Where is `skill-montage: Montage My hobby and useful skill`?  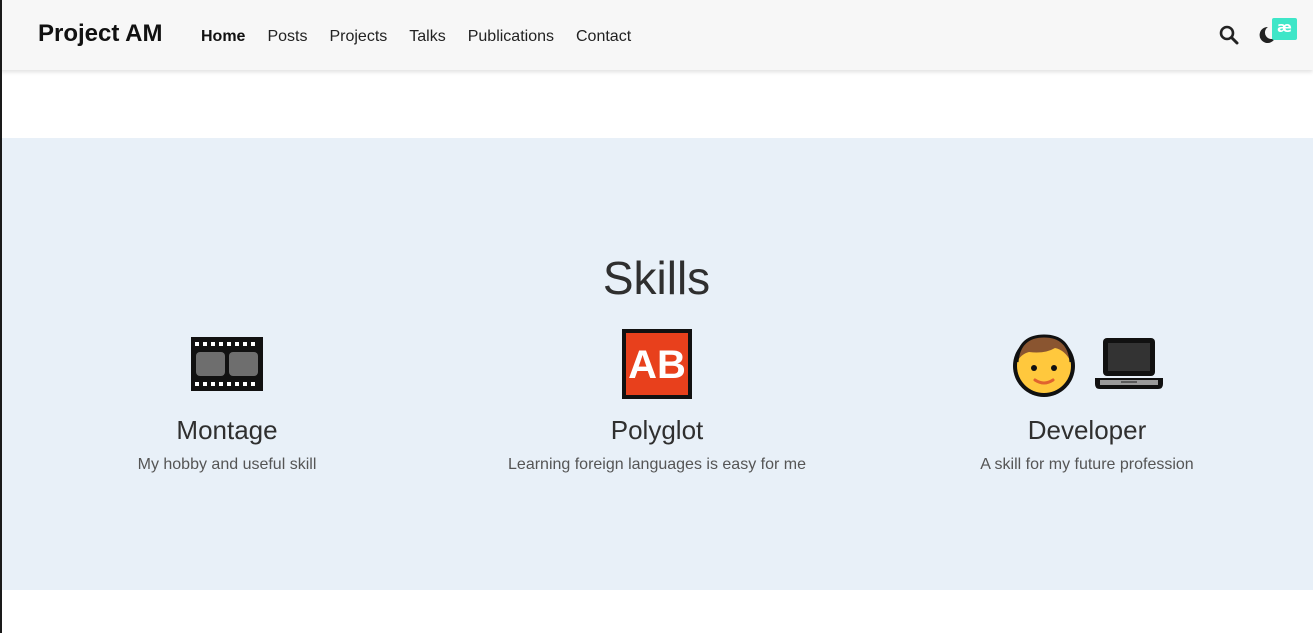 skill-montage: Montage My hobby and useful skill is located at coordinates (227, 401).